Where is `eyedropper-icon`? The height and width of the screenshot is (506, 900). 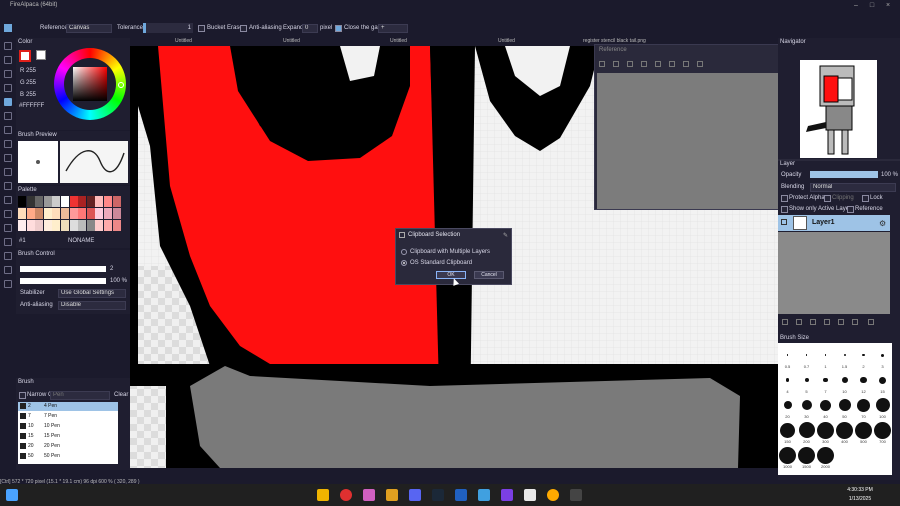
eyedropper-icon is located at coordinates (672, 64).